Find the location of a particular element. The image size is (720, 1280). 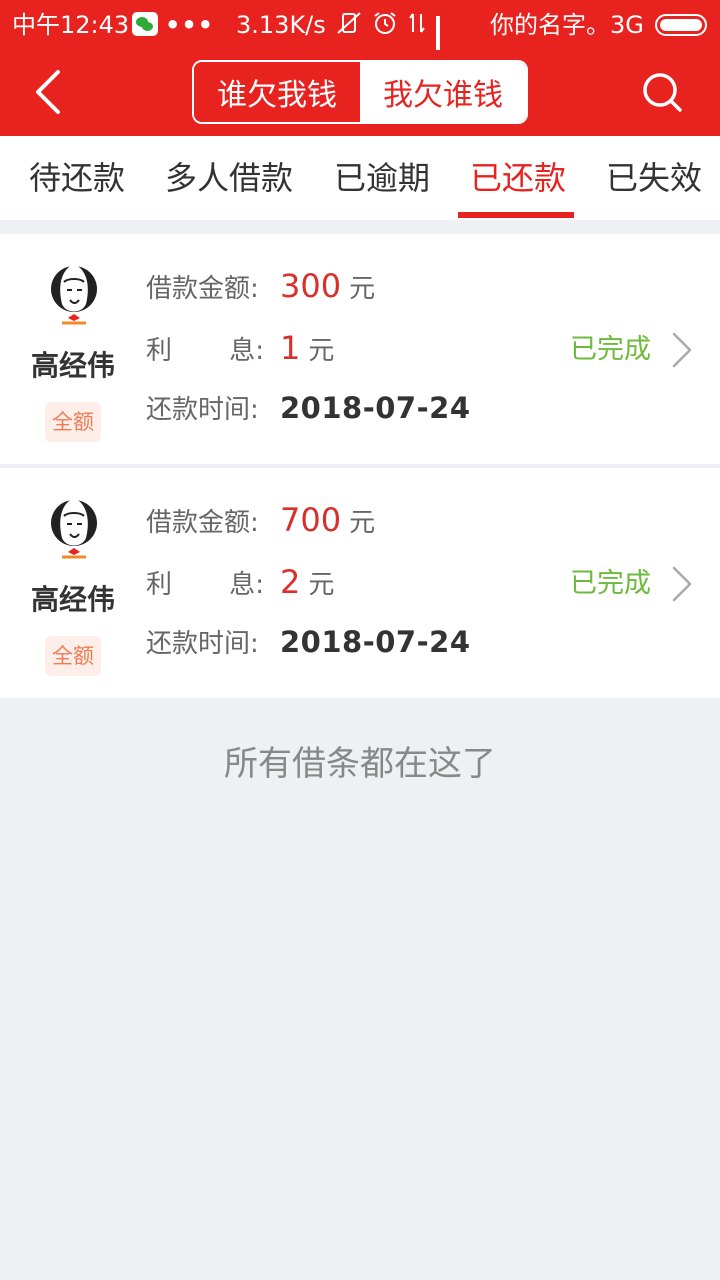

tab-overdue: 已逾期 is located at coordinates (382, 178).